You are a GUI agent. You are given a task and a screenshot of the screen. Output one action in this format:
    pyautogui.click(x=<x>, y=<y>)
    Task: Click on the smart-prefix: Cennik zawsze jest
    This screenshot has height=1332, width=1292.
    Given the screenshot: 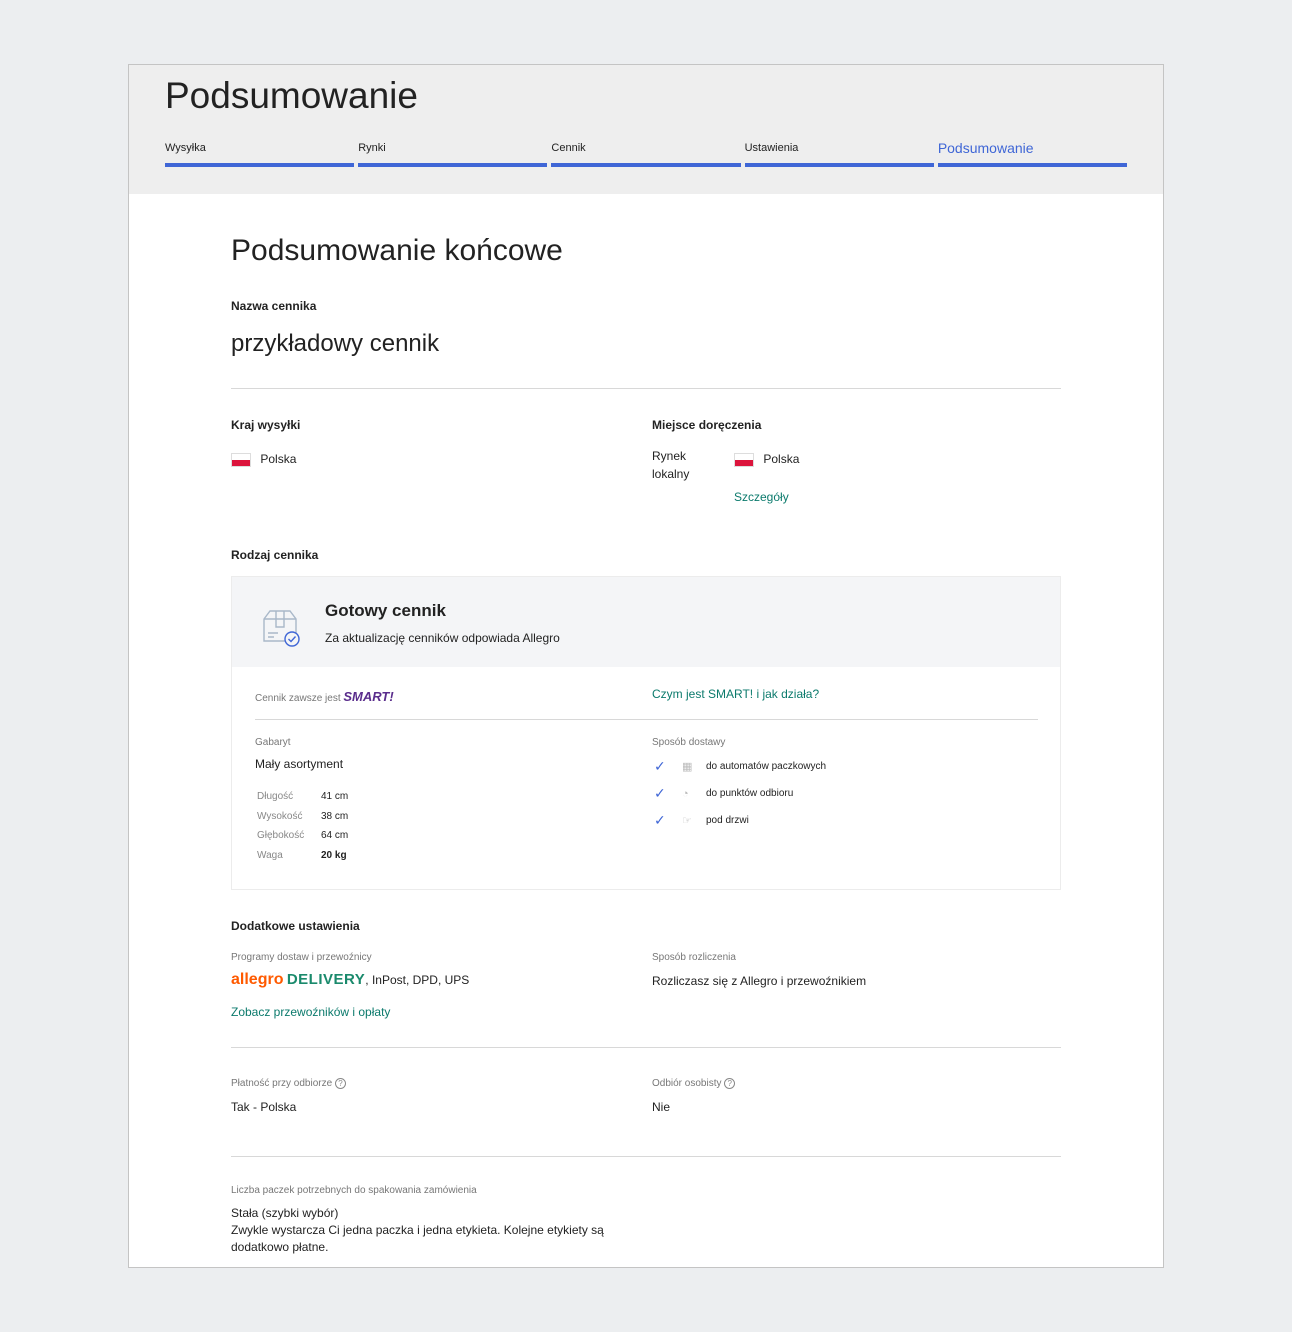 What is the action you would take?
    pyautogui.click(x=298, y=698)
    